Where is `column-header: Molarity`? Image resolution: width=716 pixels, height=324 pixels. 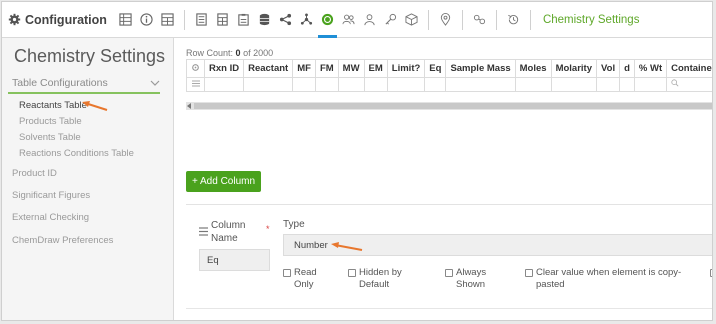 column-header: Molarity is located at coordinates (574, 68).